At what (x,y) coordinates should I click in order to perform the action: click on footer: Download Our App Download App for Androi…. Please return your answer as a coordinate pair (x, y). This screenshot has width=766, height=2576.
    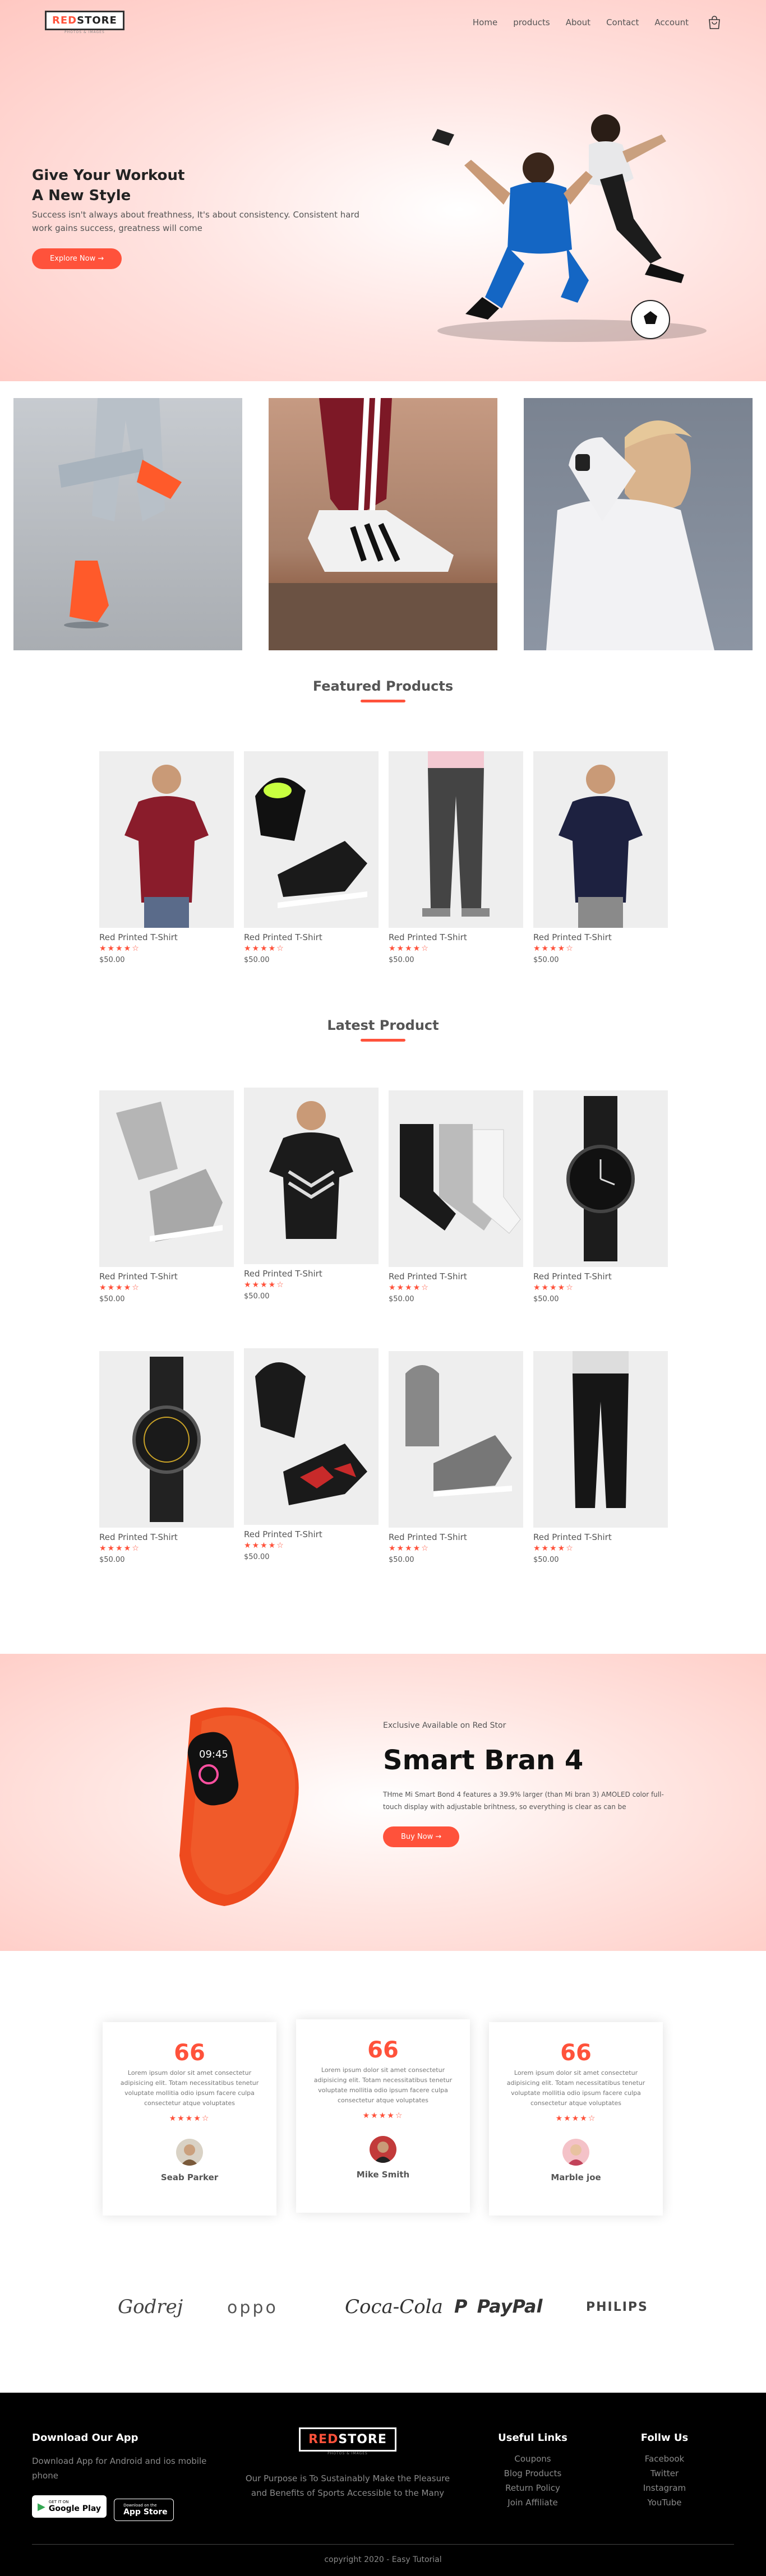
    Looking at the image, I should click on (383, 2484).